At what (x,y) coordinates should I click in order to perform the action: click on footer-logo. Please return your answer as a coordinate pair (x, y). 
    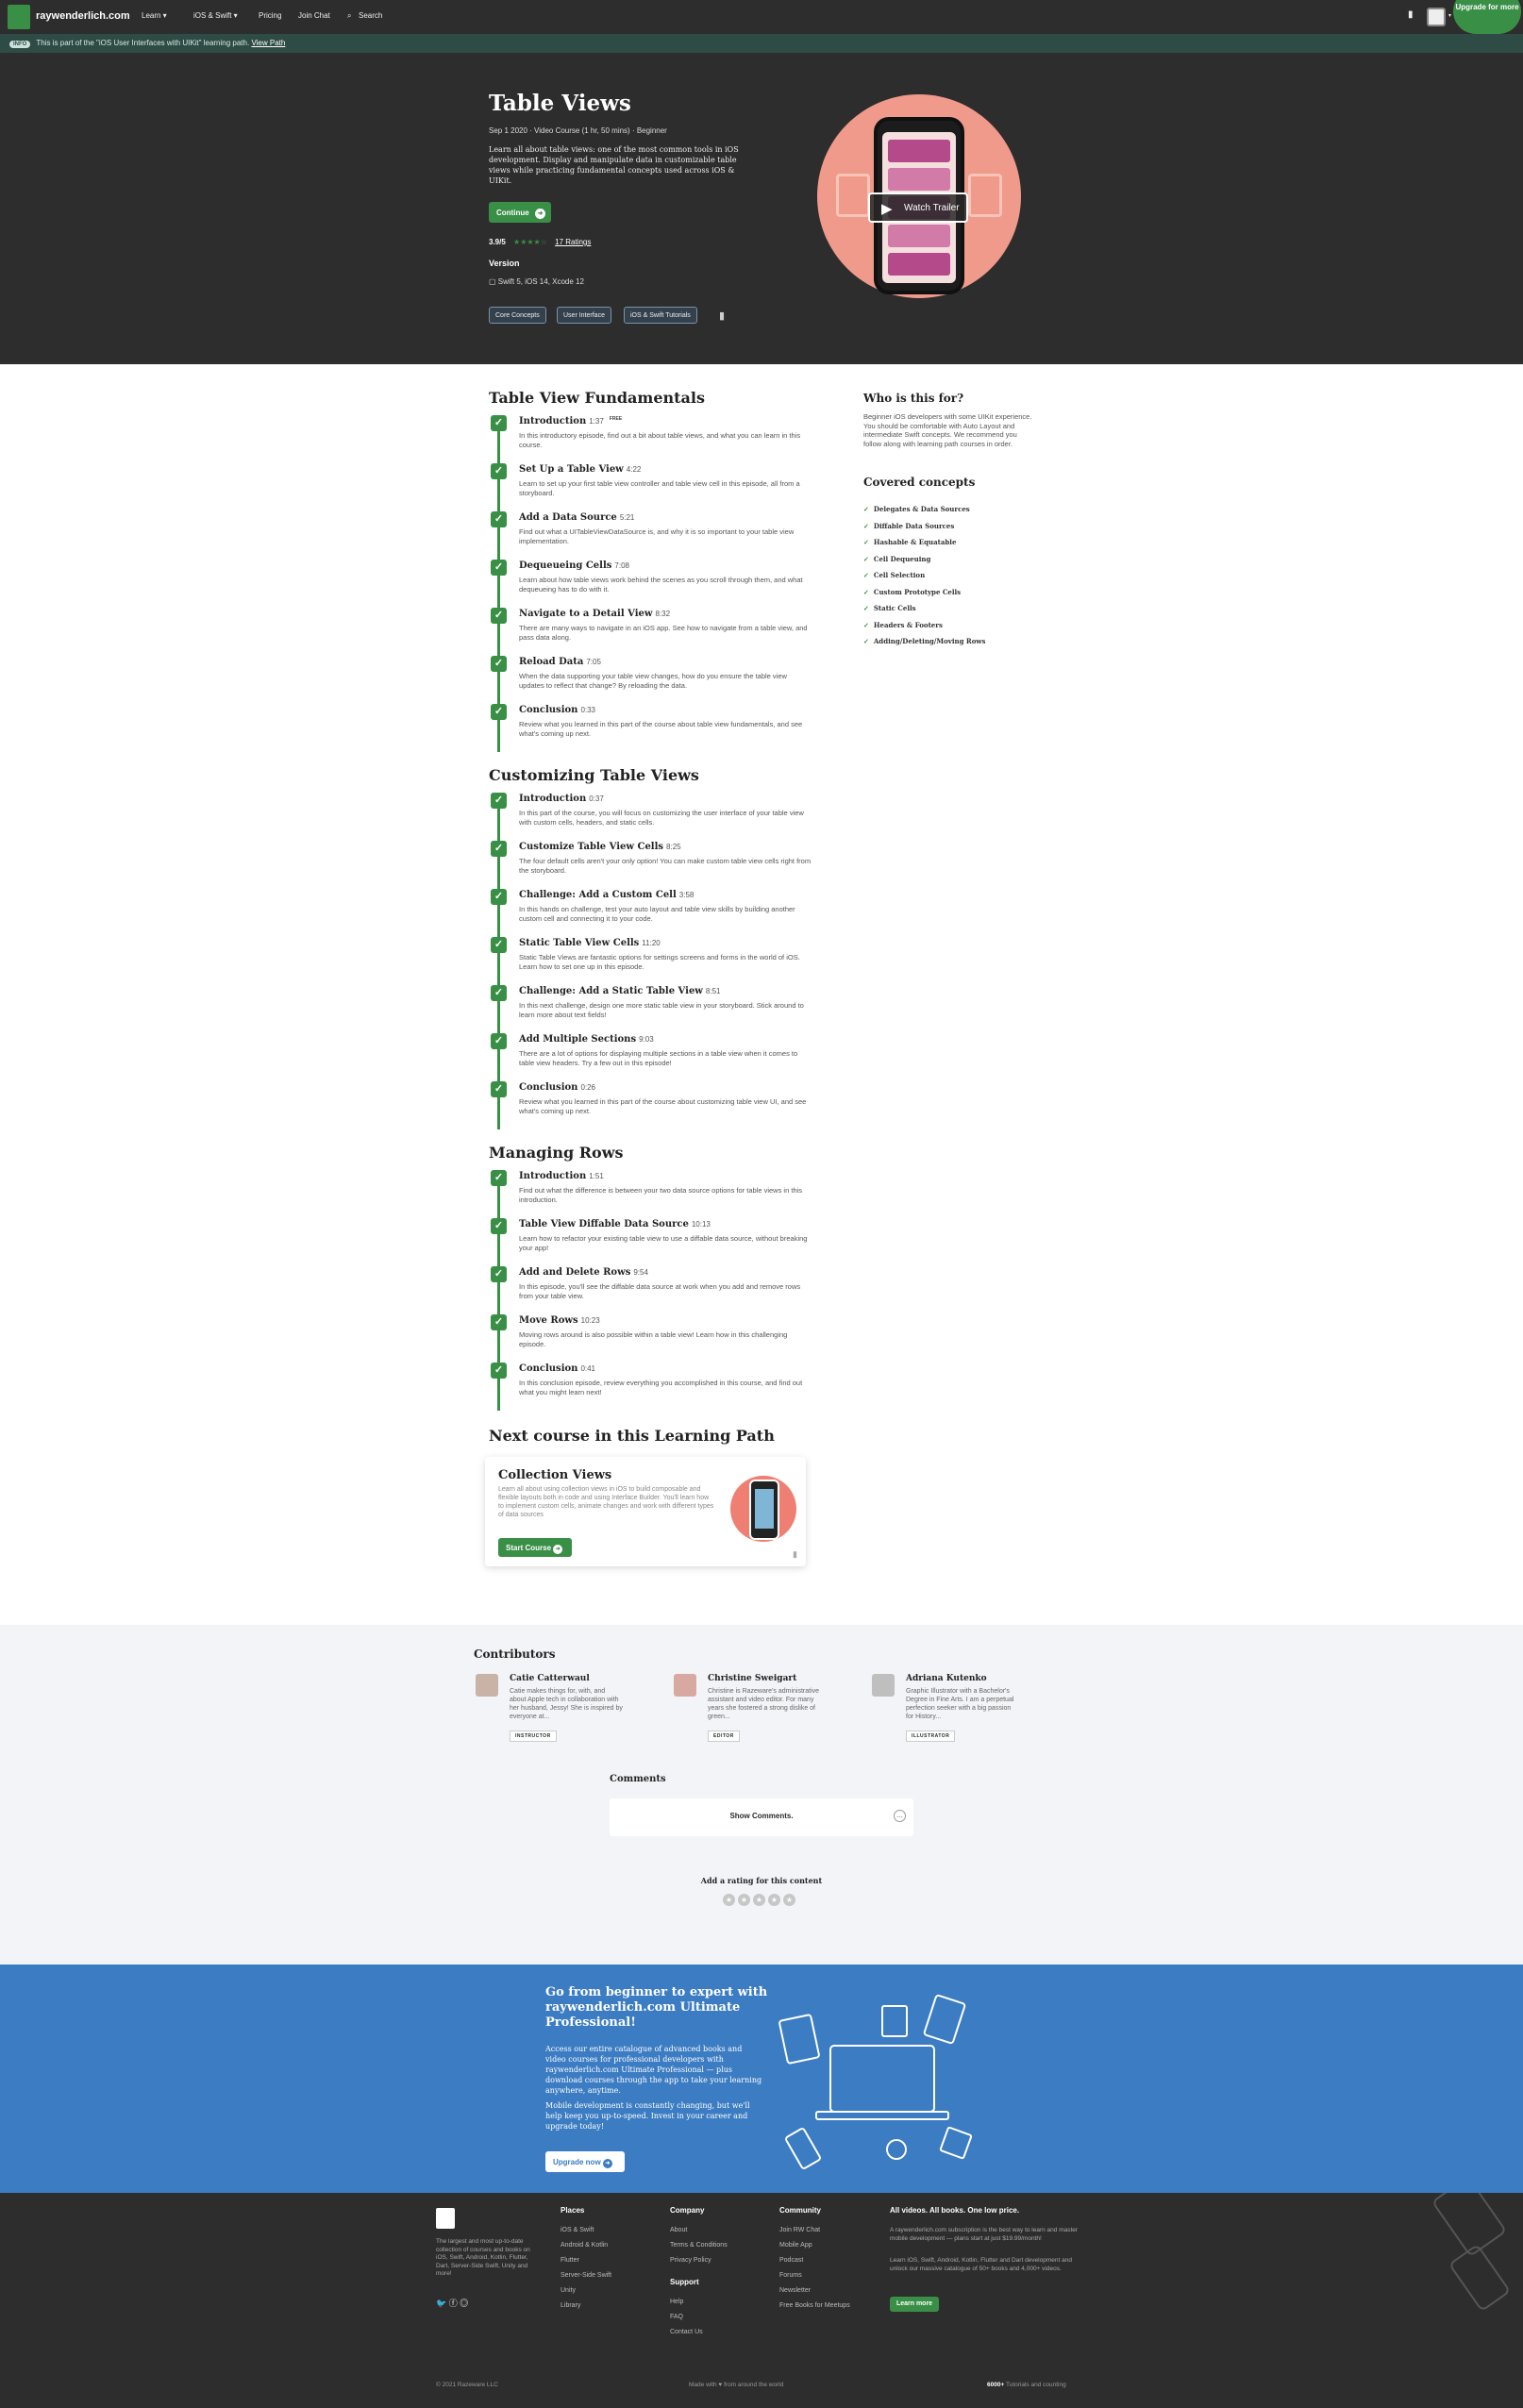
    Looking at the image, I should click on (446, 2218).